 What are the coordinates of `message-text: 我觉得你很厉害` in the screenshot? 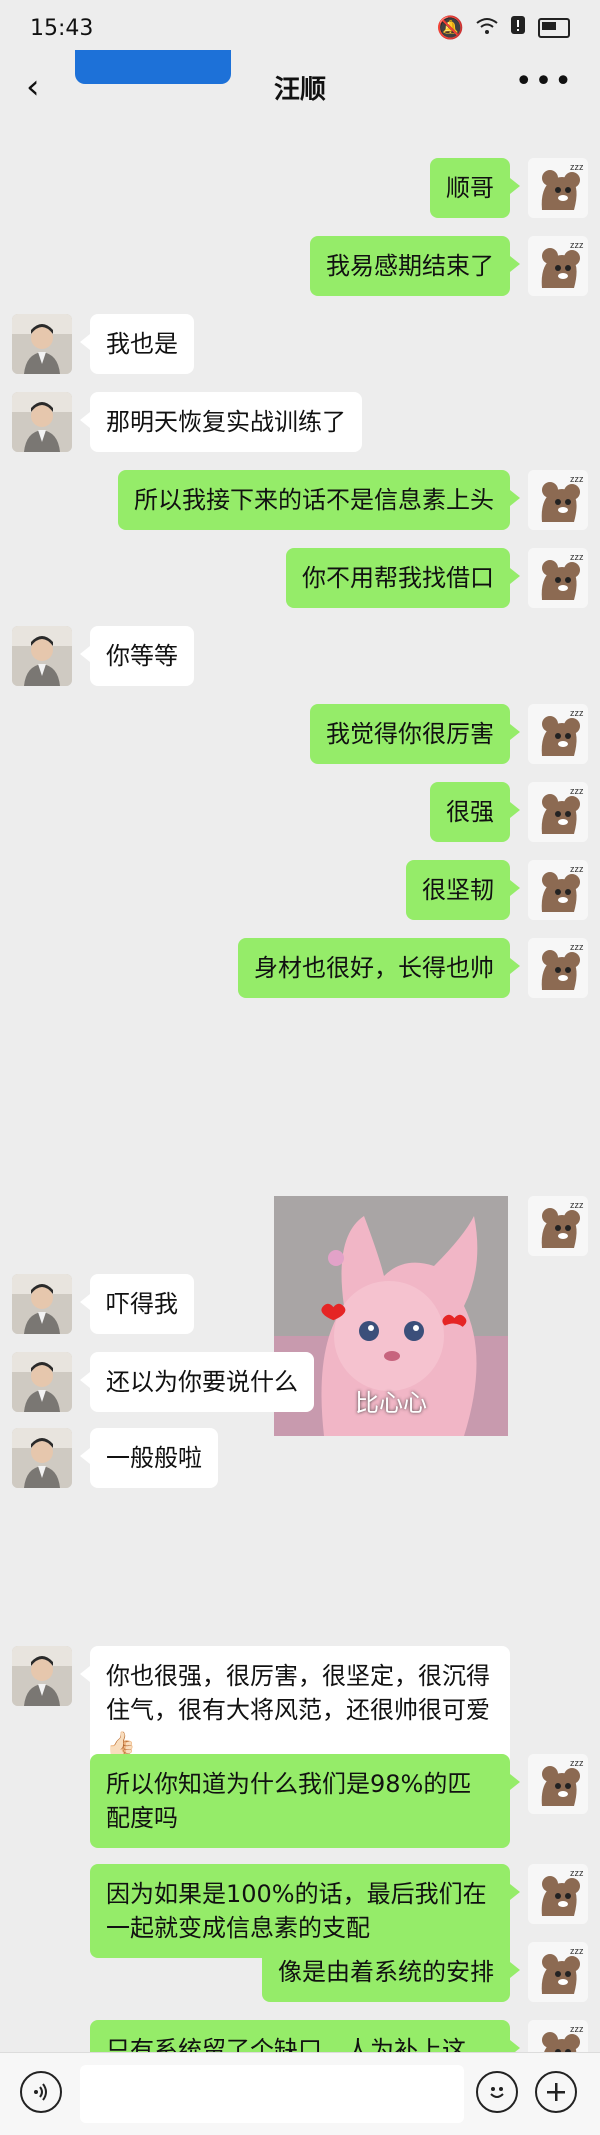 It's located at (410, 734).